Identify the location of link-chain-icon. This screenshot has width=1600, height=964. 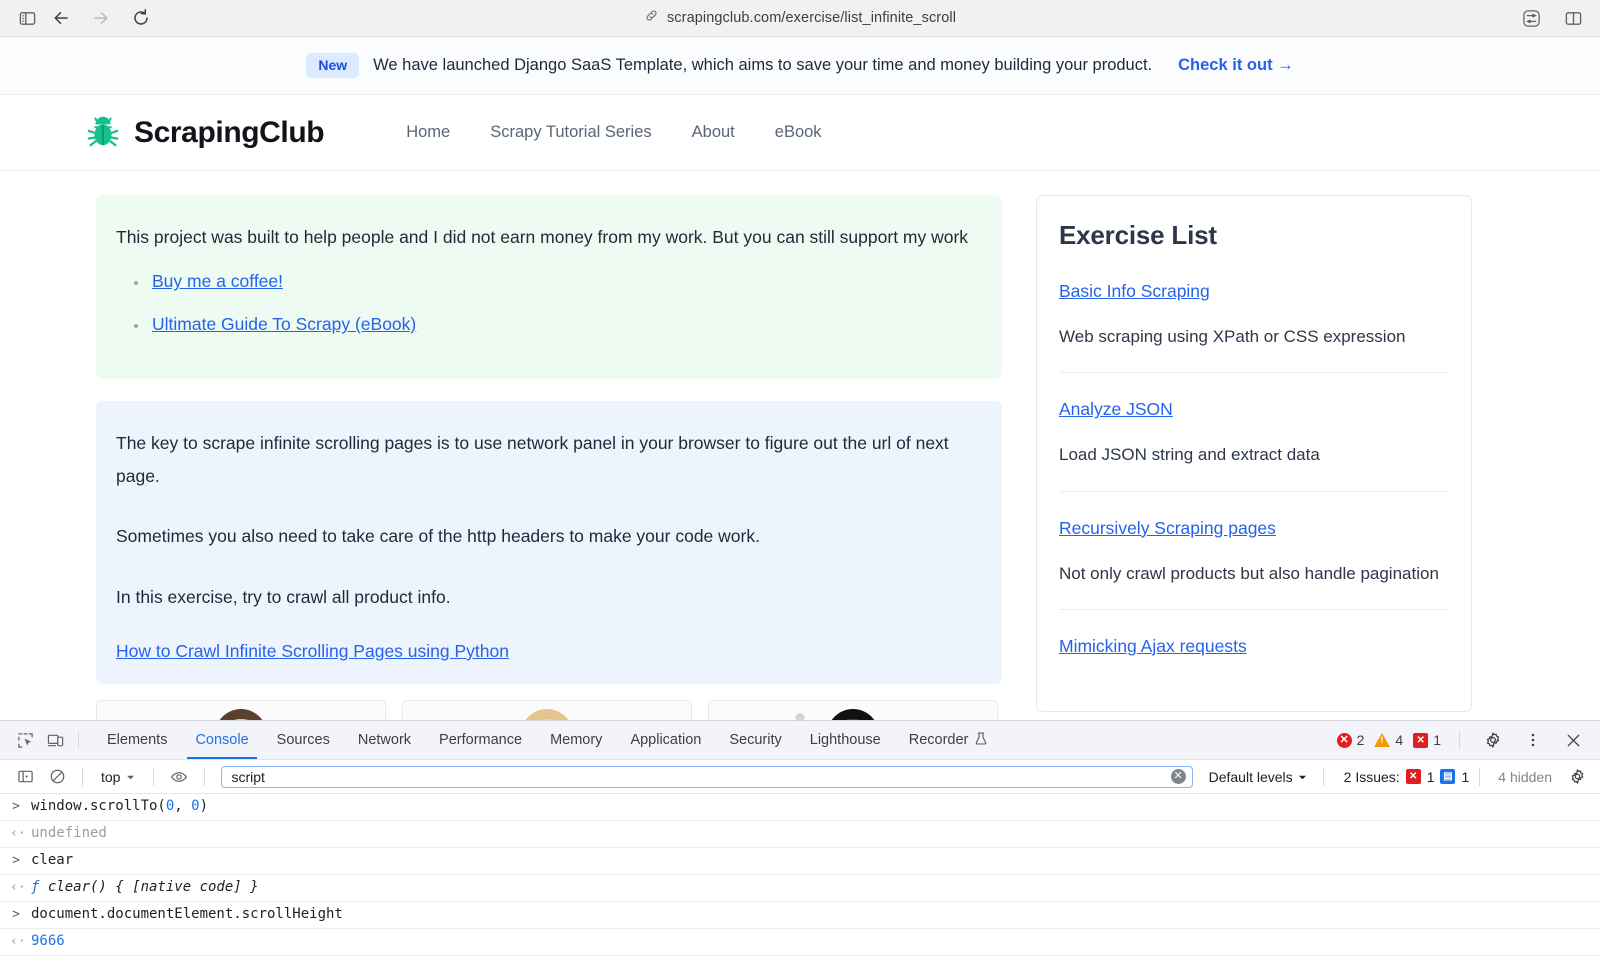
(651, 18).